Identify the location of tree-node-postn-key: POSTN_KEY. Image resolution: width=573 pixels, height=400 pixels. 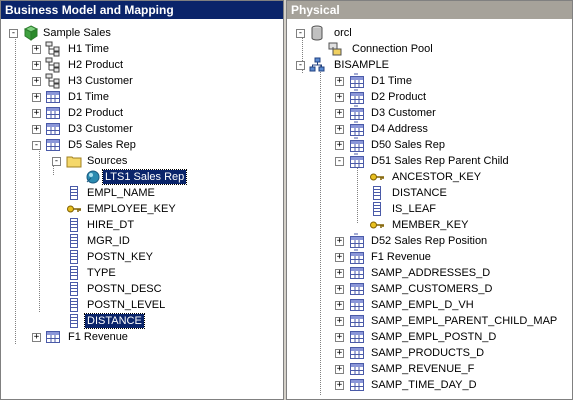
(142, 257).